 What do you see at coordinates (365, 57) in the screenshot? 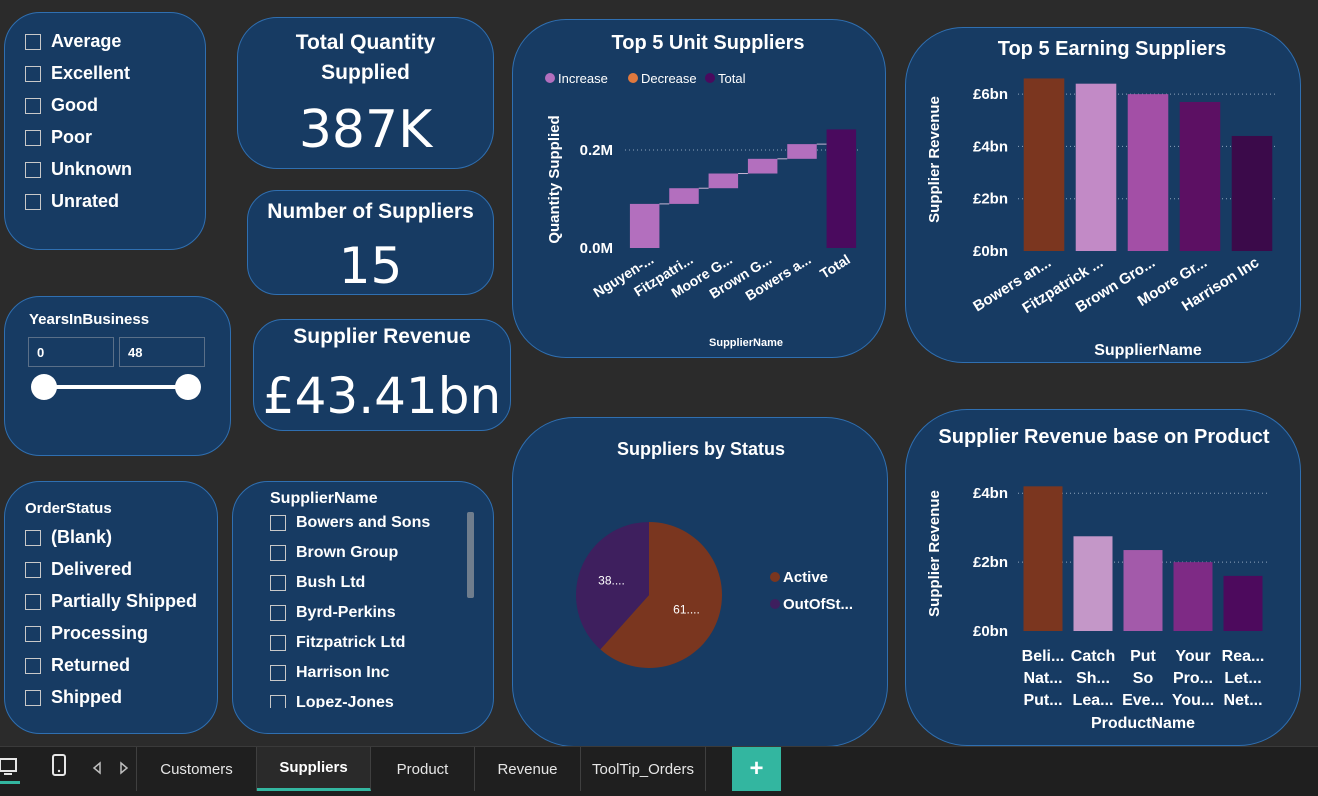
I see `kpi-title: Total Quantity Supplied` at bounding box center [365, 57].